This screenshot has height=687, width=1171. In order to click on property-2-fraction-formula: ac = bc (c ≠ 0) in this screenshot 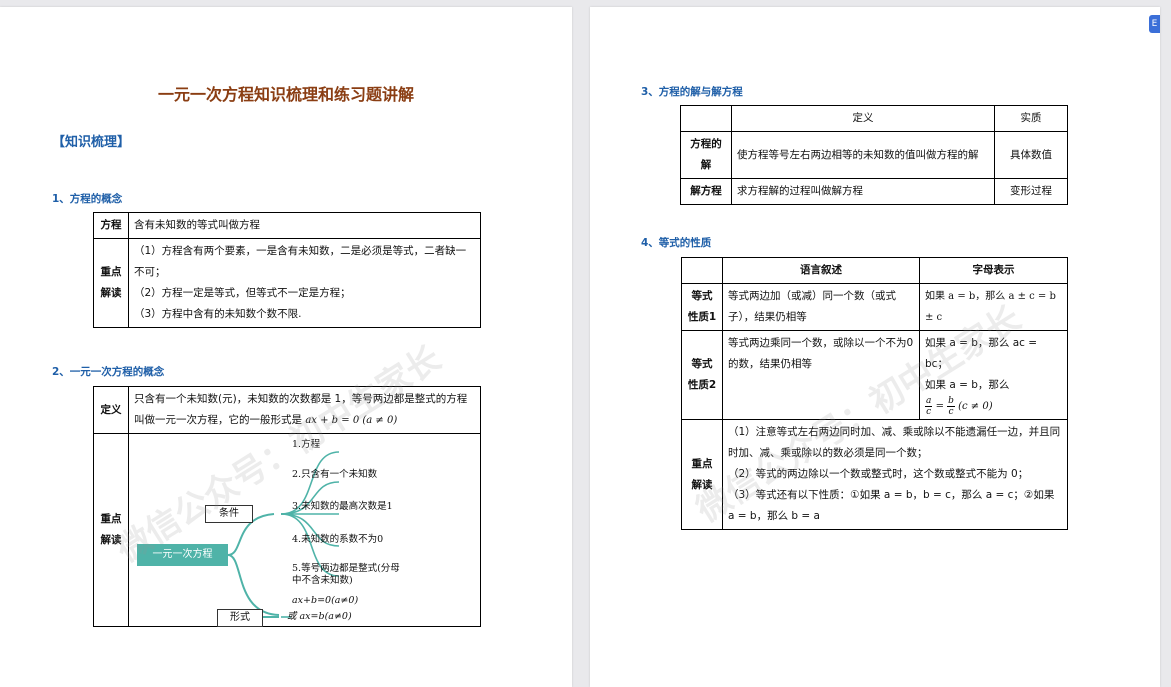, I will do `click(993, 406)`.